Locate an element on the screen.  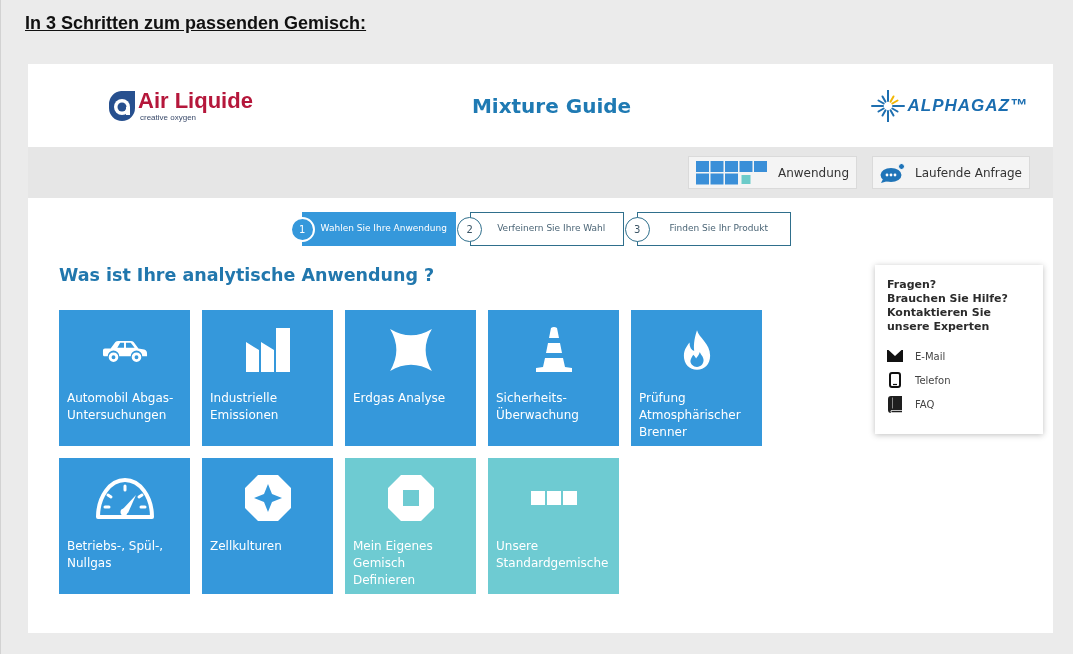
octagon-frame-icon is located at coordinates (410, 498).